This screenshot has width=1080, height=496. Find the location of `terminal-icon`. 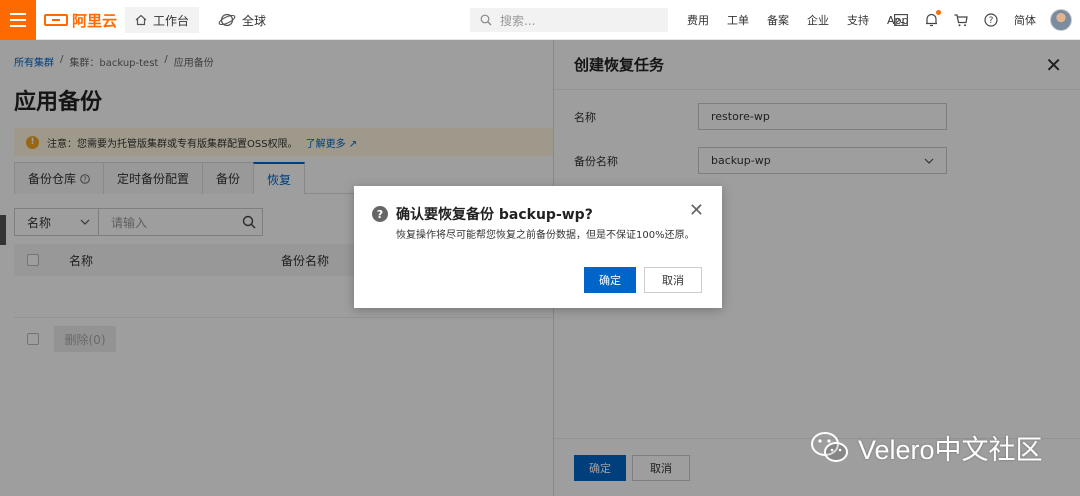

terminal-icon is located at coordinates (901, 20).